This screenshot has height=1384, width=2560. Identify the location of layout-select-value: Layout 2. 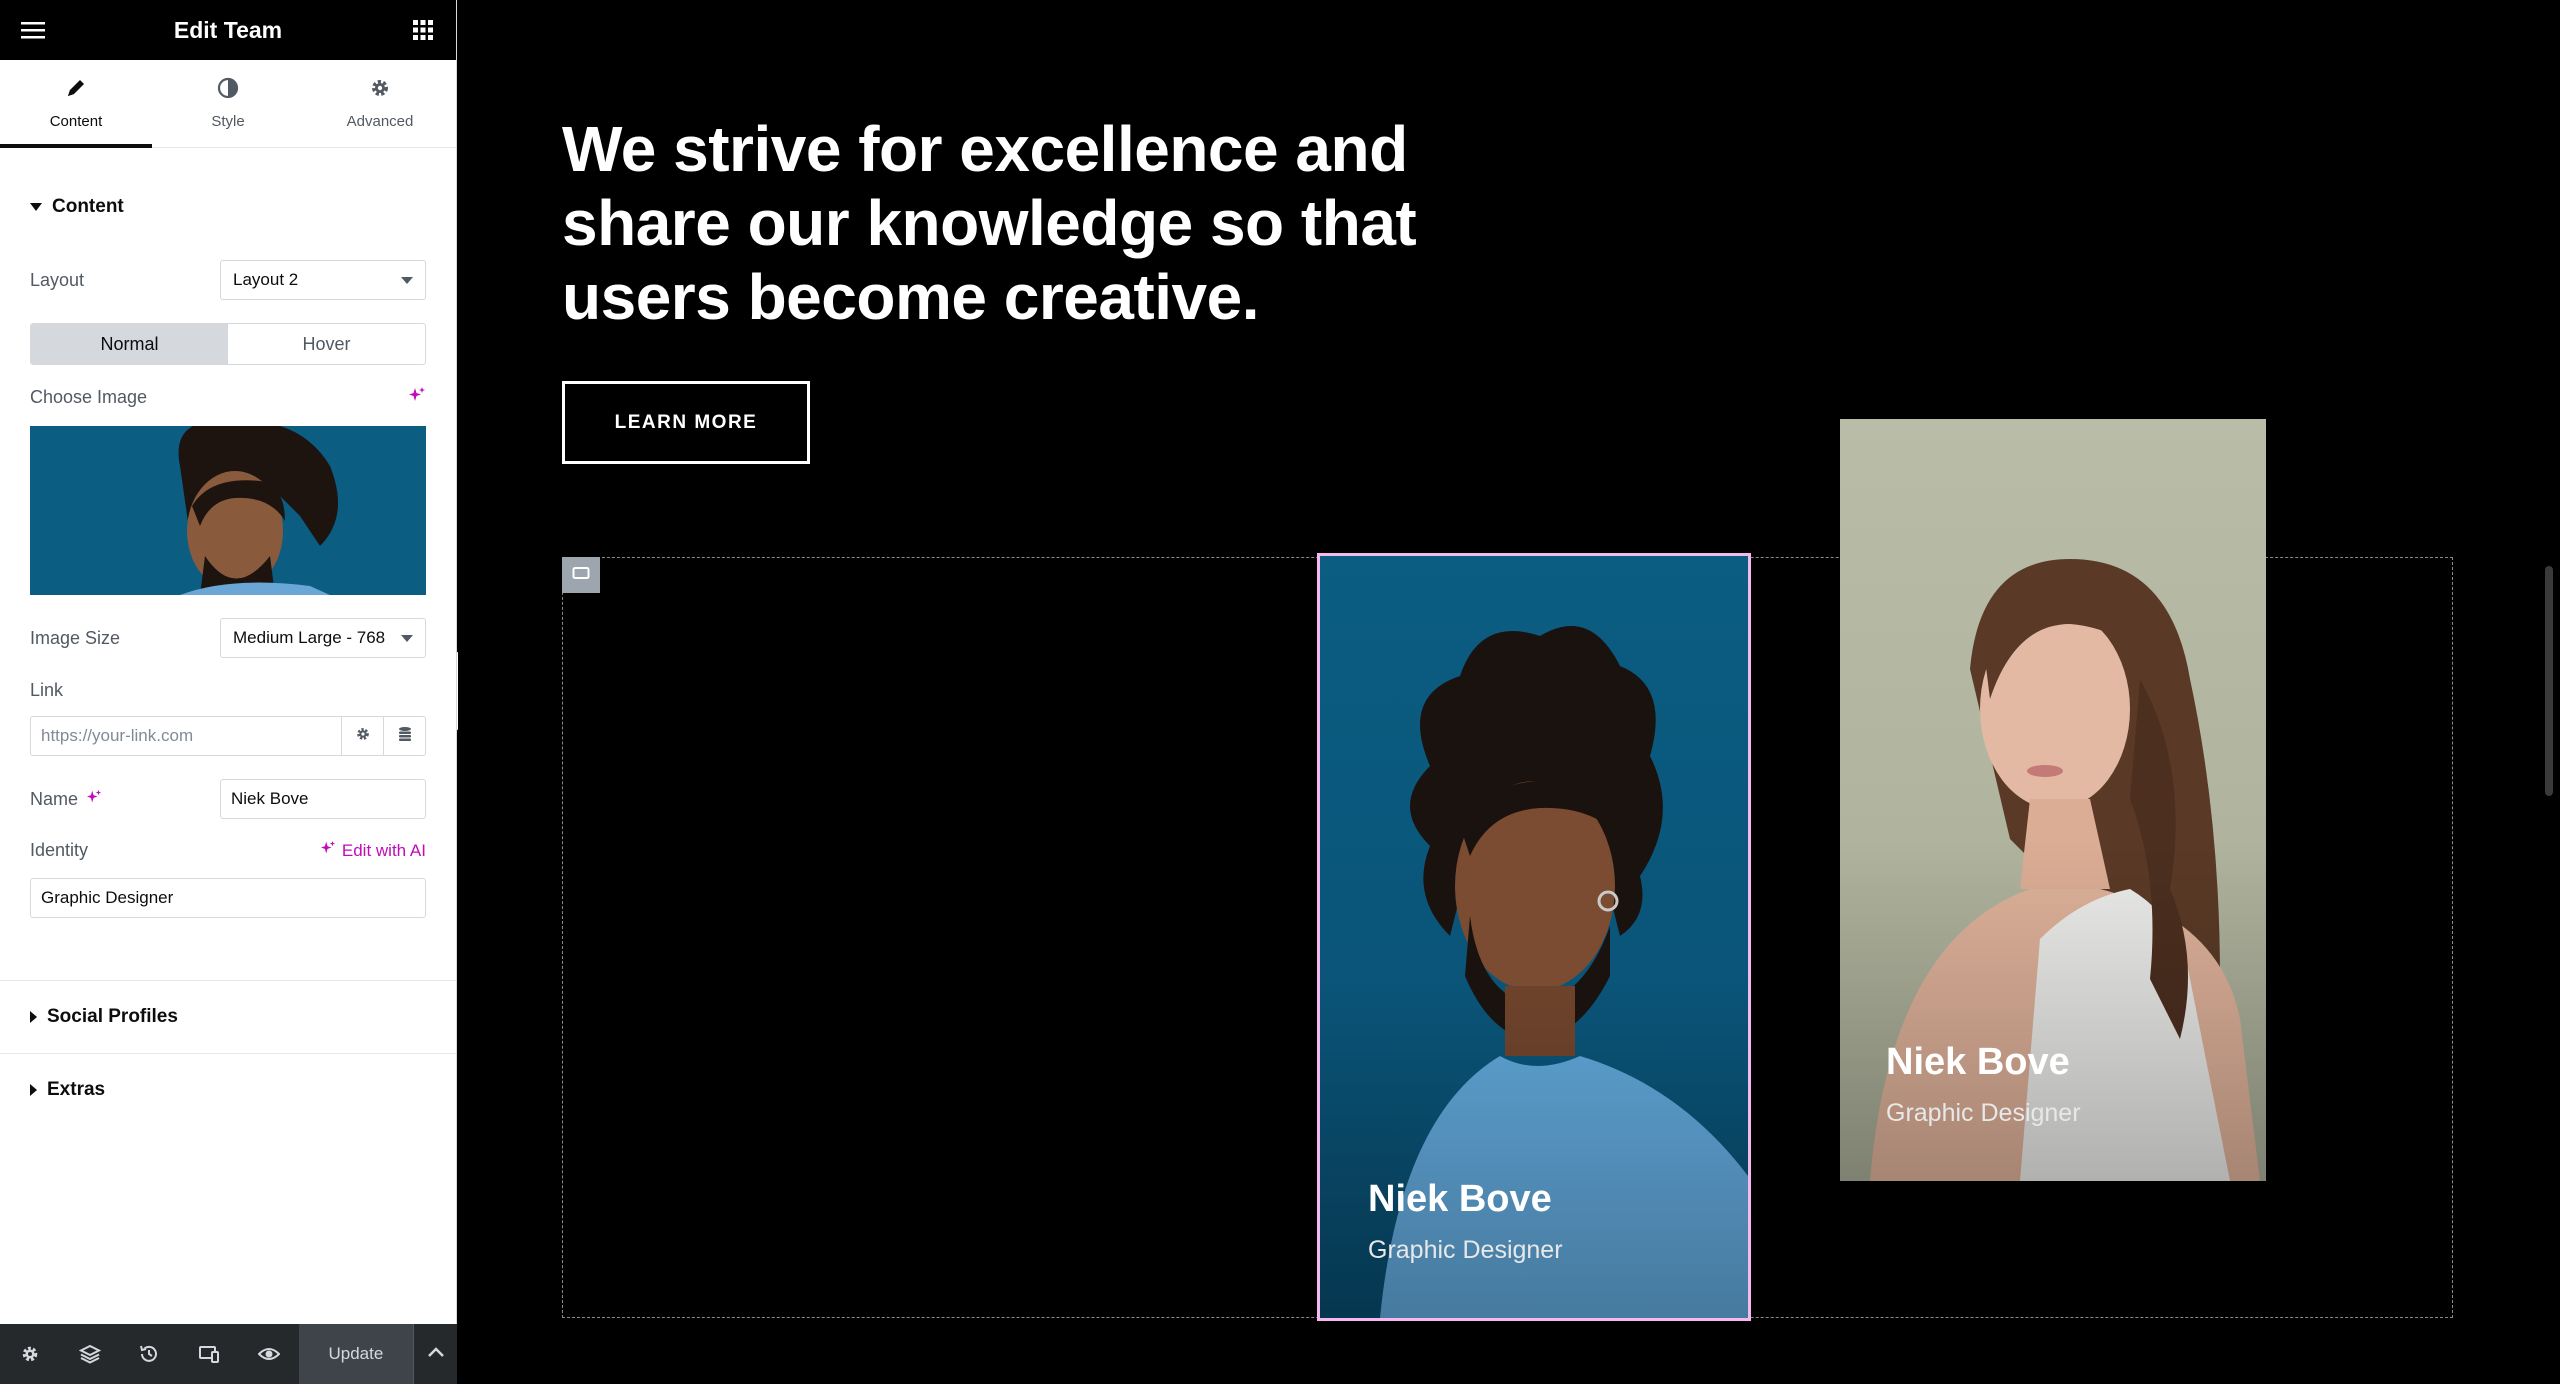
(266, 279).